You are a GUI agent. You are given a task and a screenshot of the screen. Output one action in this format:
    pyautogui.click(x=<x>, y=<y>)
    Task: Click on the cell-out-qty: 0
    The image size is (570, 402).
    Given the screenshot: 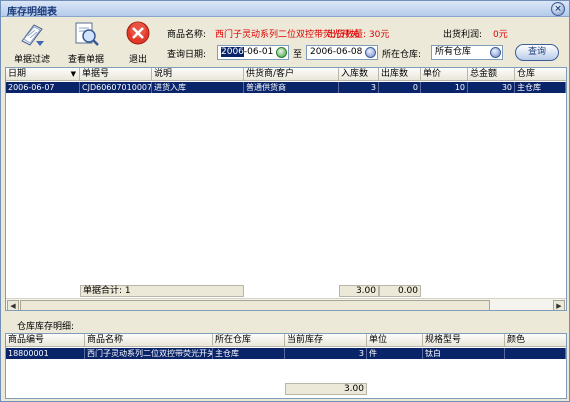 What is the action you would take?
    pyautogui.click(x=400, y=87)
    